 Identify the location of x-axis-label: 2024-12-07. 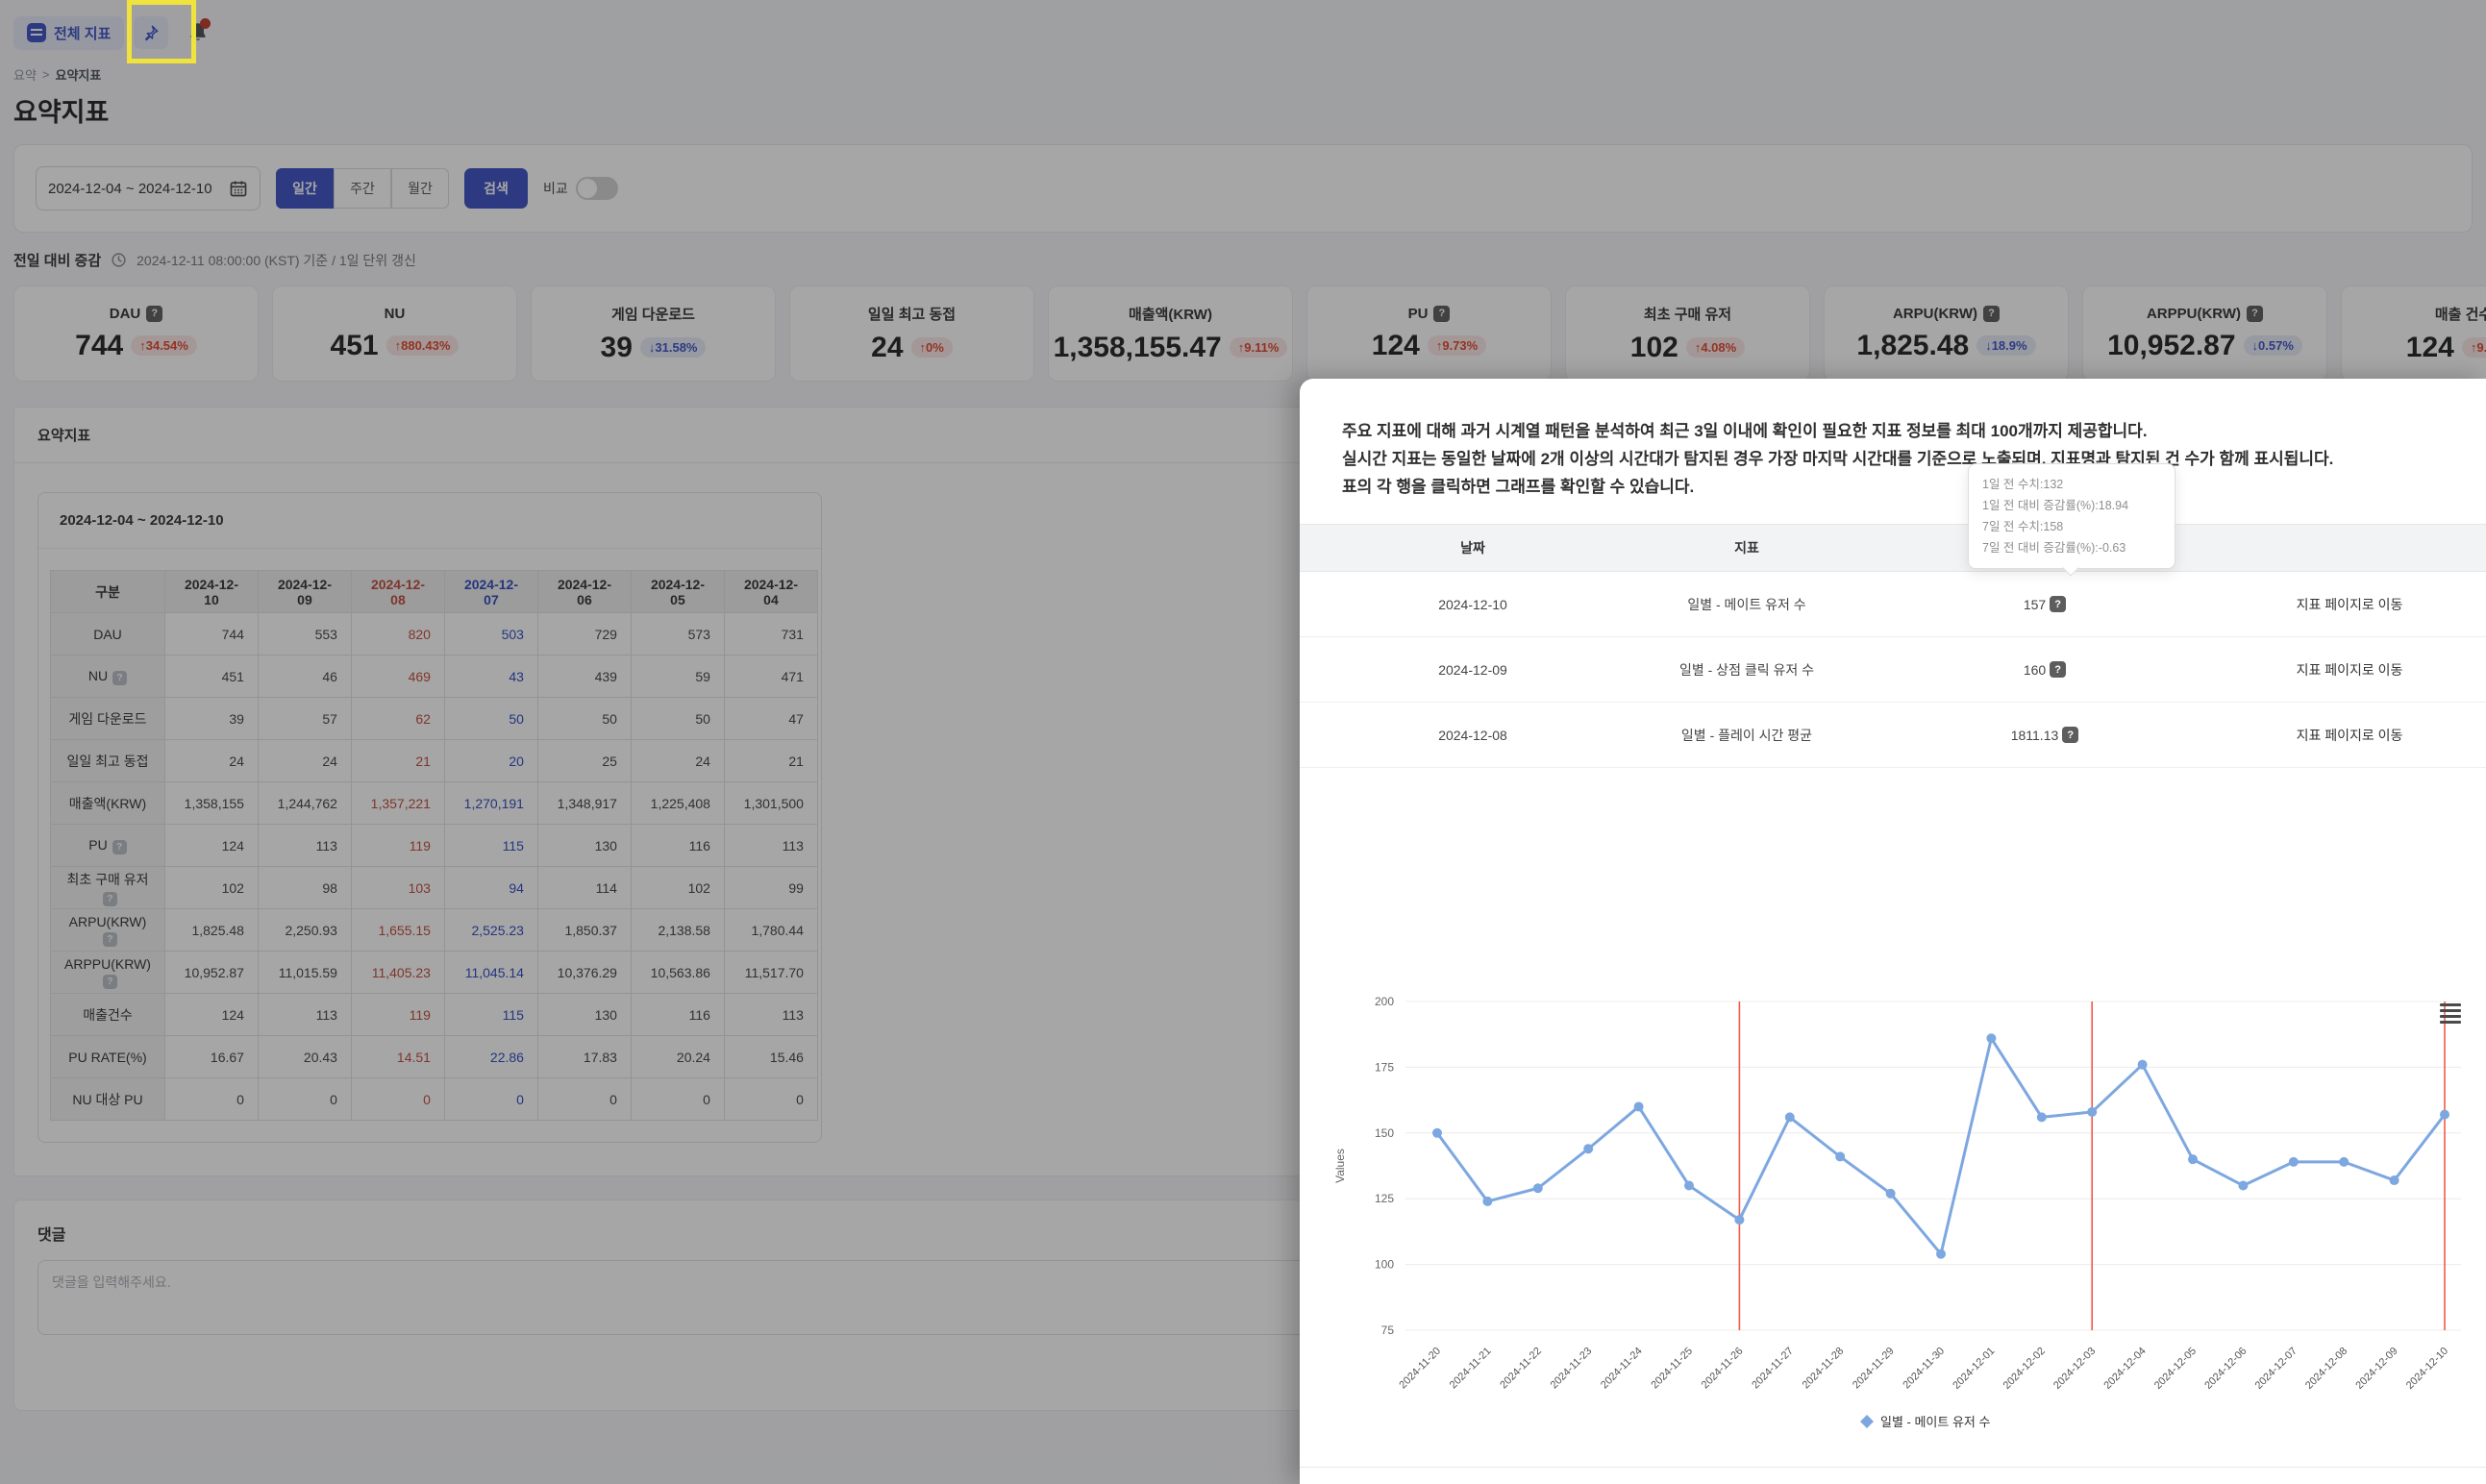
(2276, 1369).